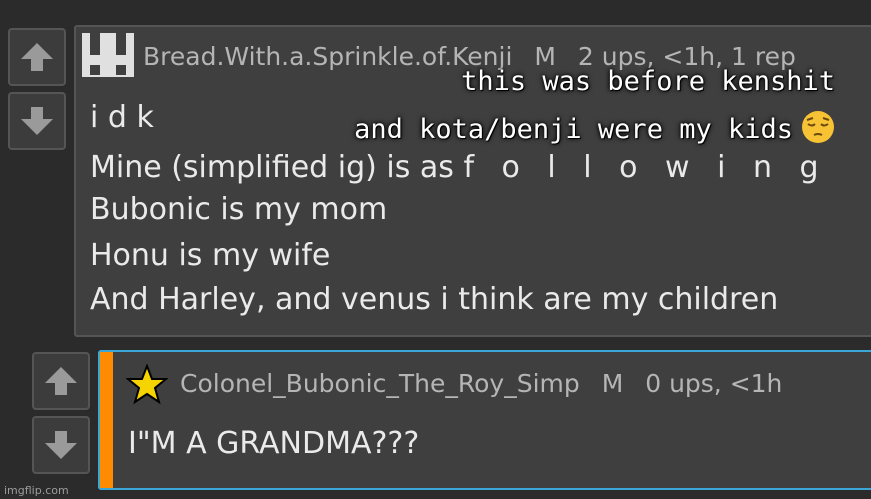 The image size is (871, 499). I want to click on overlay-line-1: this was before kenshit, so click(648, 81).